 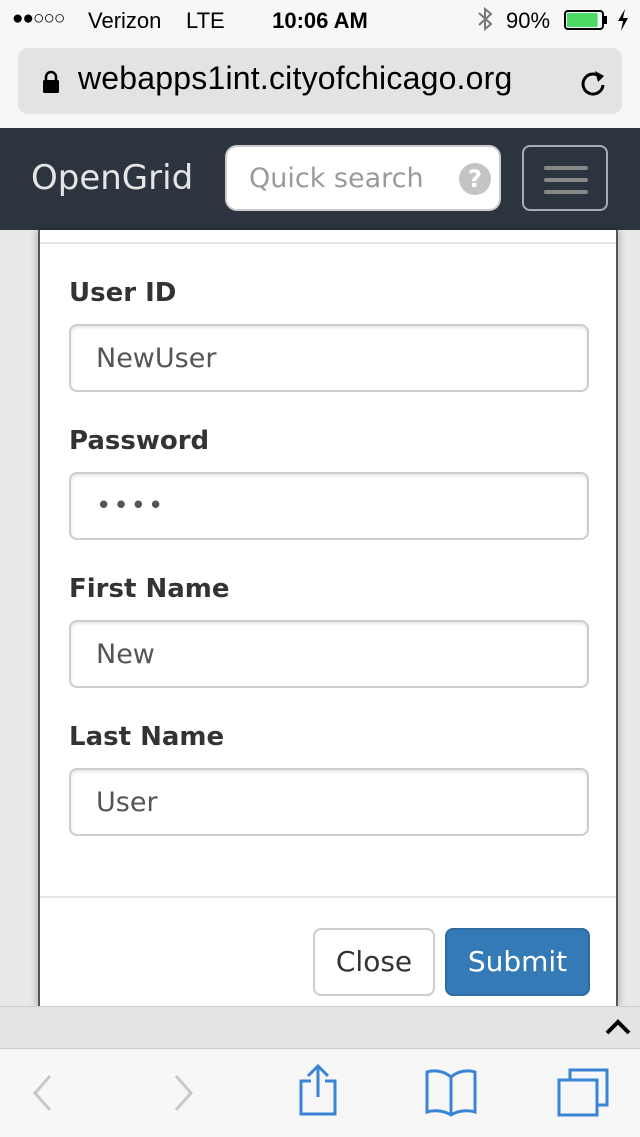 I want to click on hamburger-menu-button, so click(x=565, y=178).